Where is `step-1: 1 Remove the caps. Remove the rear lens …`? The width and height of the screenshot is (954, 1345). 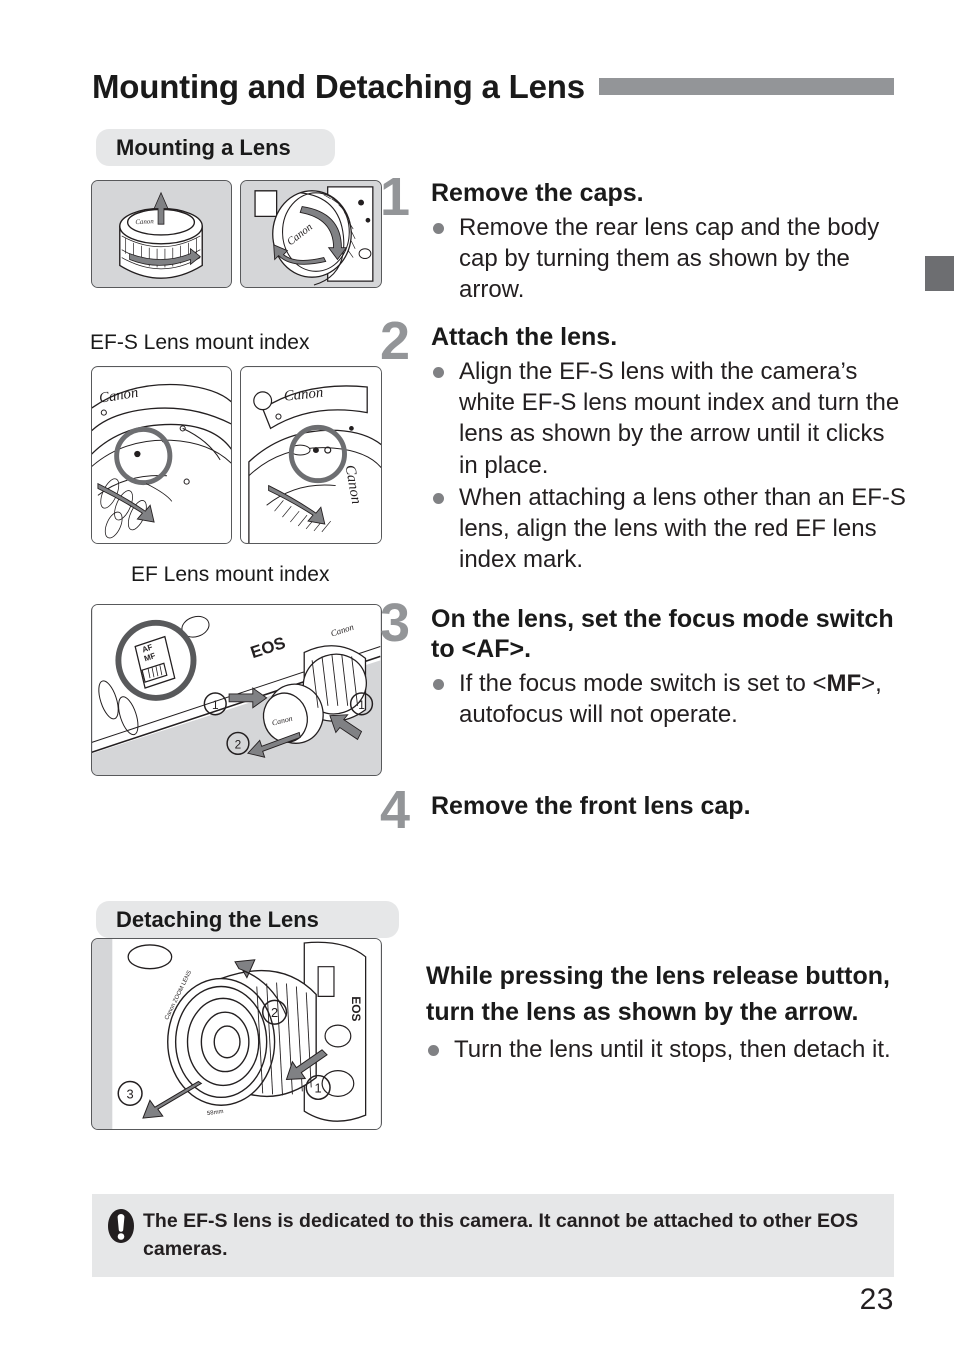
step-1: 1 Remove the caps. Remove the rear lens … is located at coordinates (644, 238).